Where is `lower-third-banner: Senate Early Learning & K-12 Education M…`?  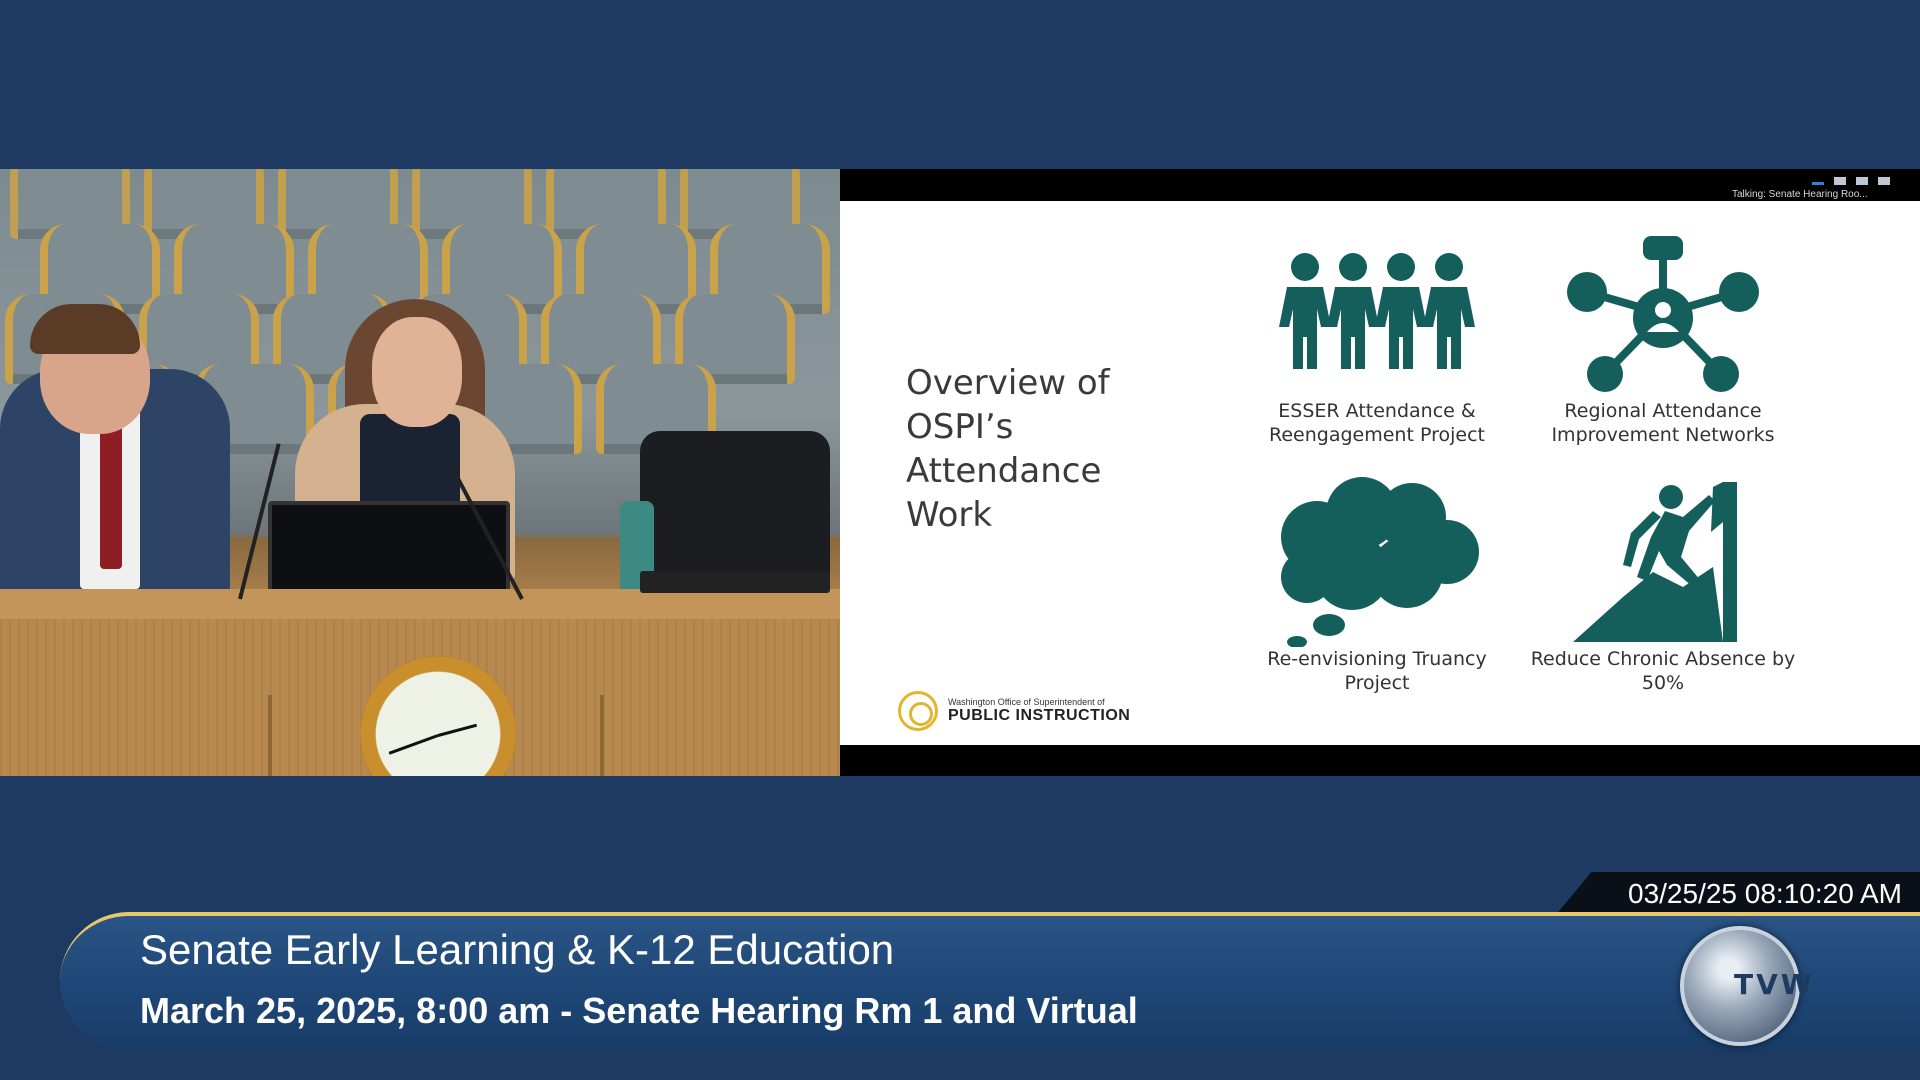
lower-third-banner: Senate Early Learning & K-12 Education M… is located at coordinates (990, 981).